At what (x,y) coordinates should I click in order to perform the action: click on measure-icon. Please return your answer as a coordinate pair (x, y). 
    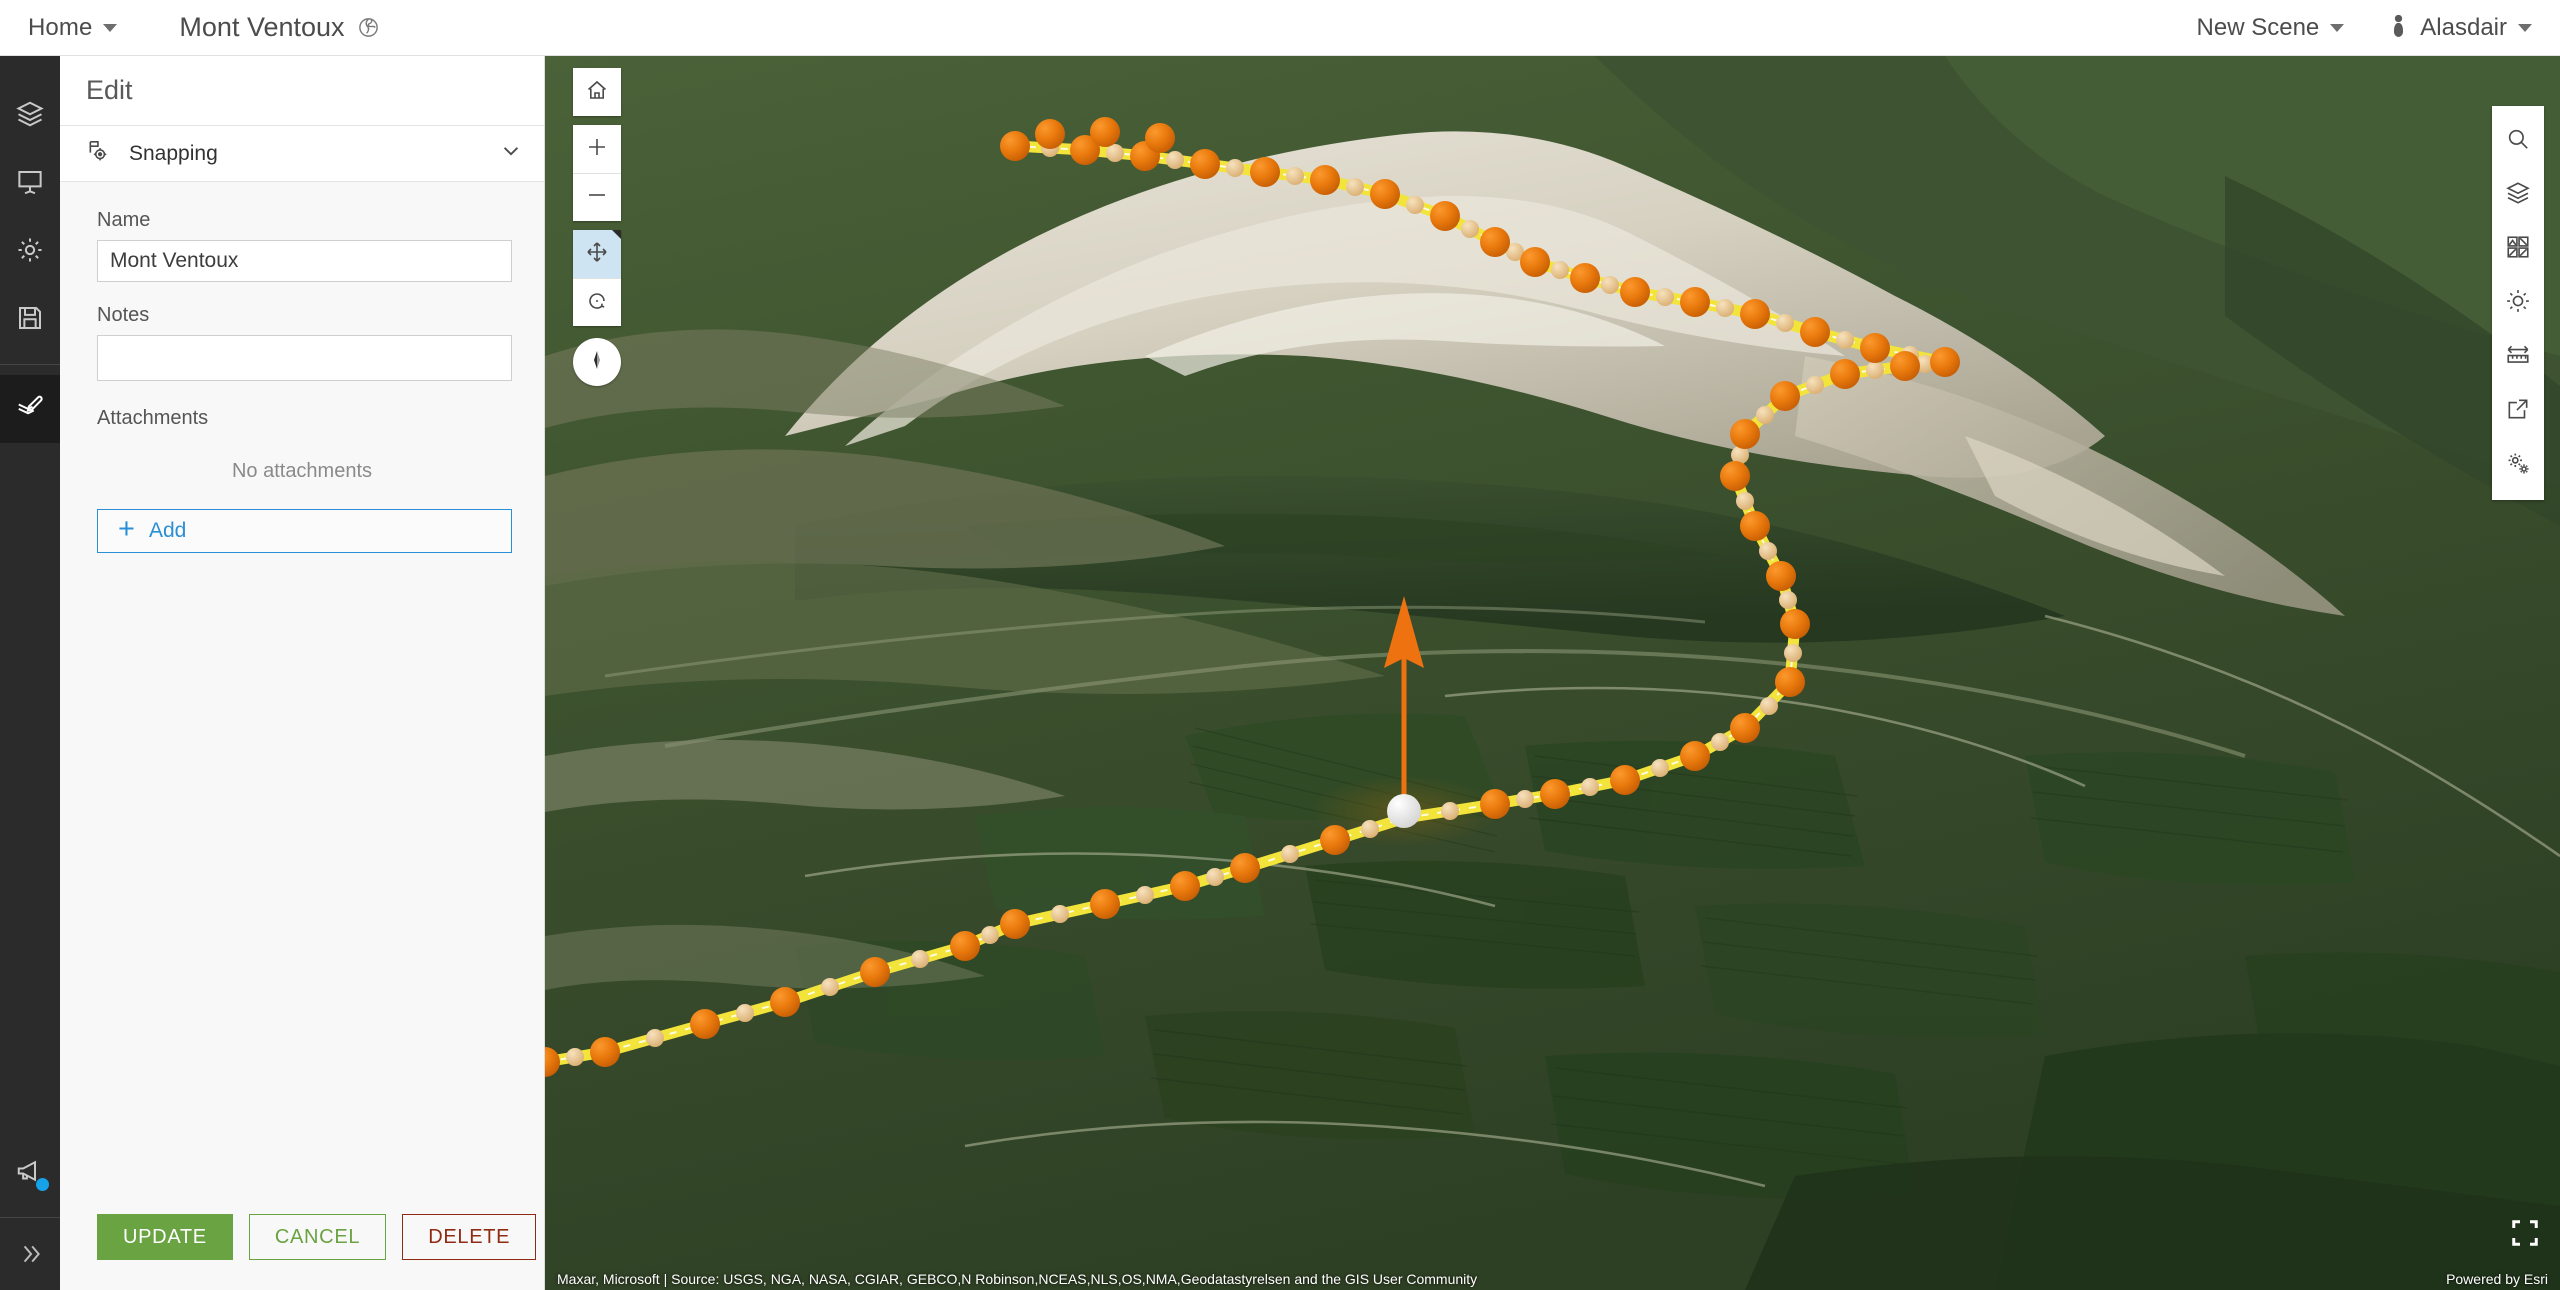
    Looking at the image, I should click on (2518, 357).